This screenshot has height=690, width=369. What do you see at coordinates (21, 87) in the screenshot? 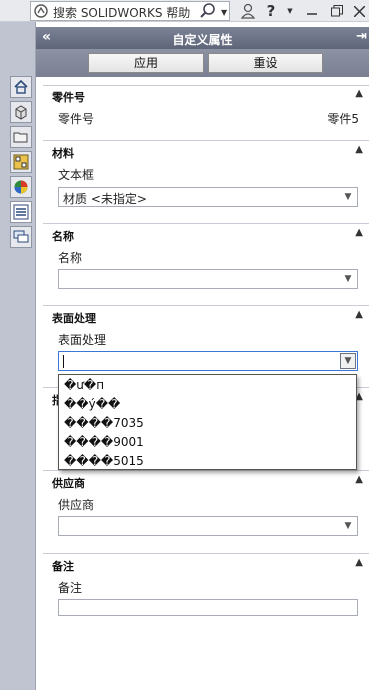
I see `home-icon` at bounding box center [21, 87].